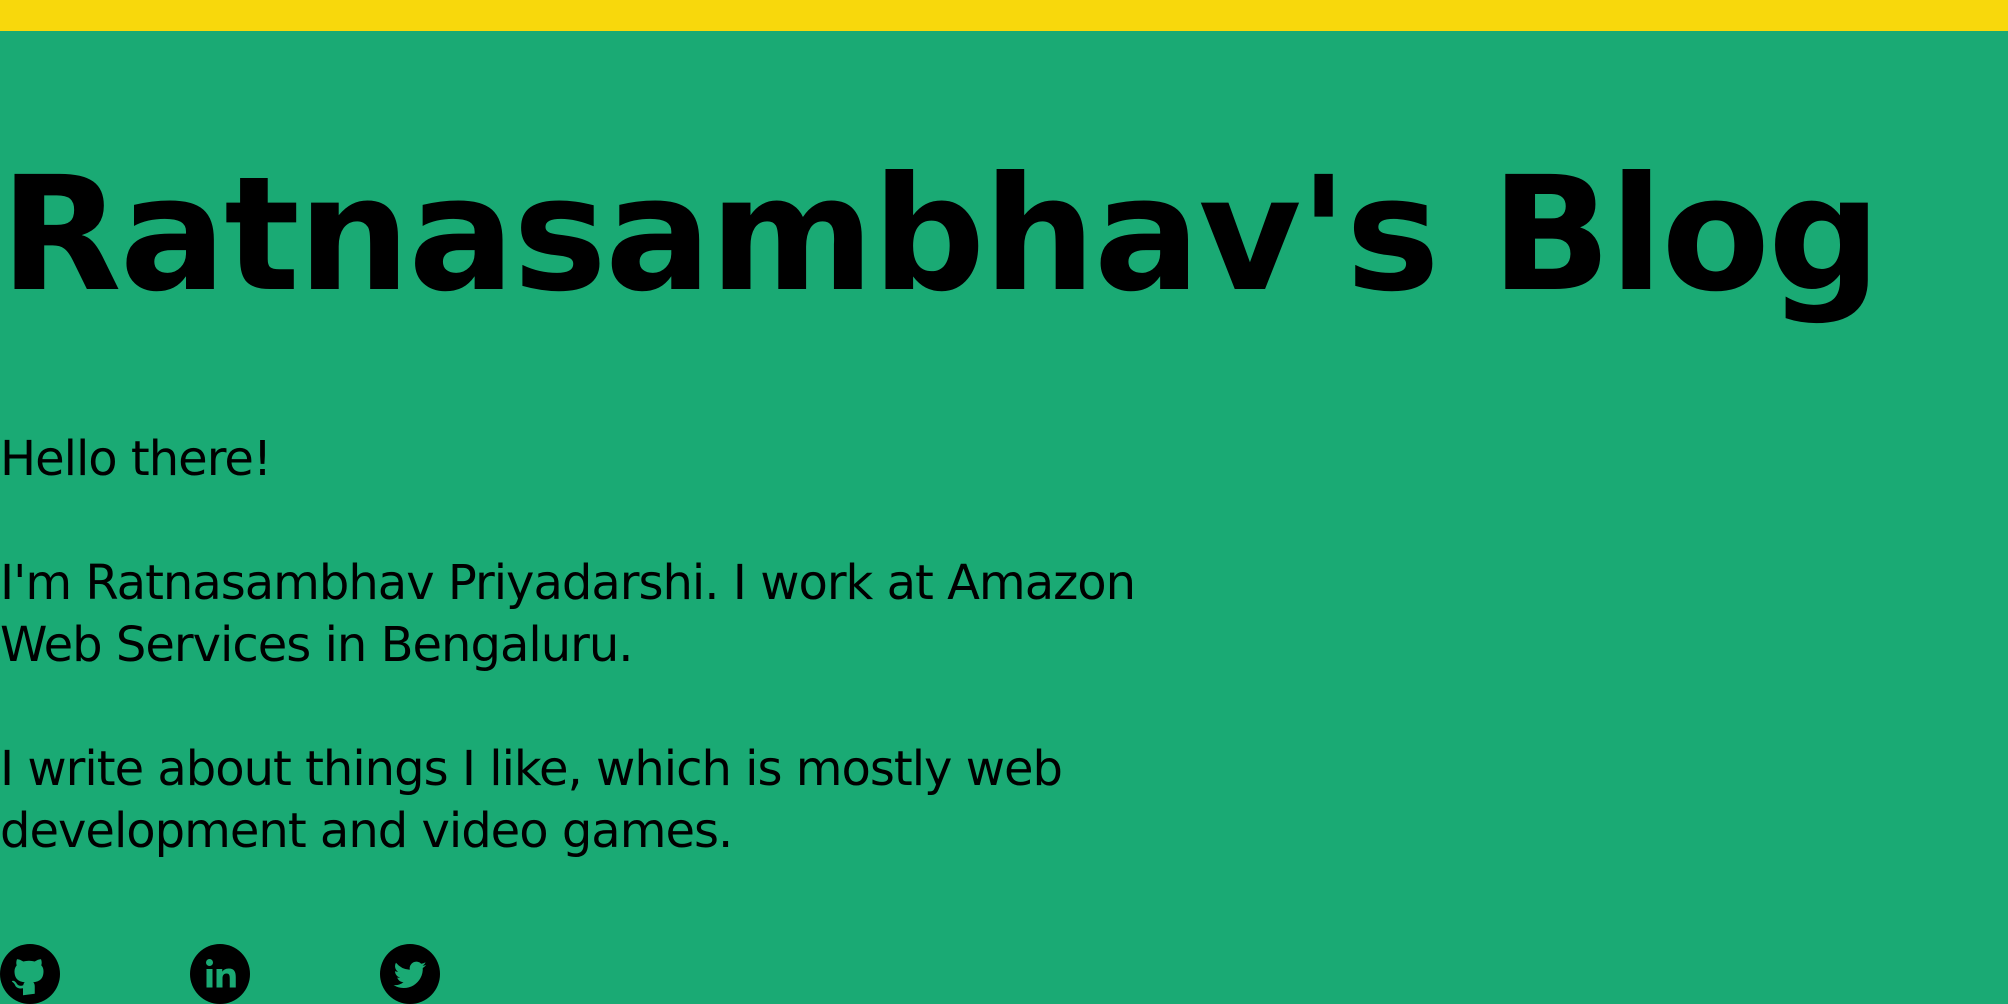  I want to click on github-icon, so click(30, 974).